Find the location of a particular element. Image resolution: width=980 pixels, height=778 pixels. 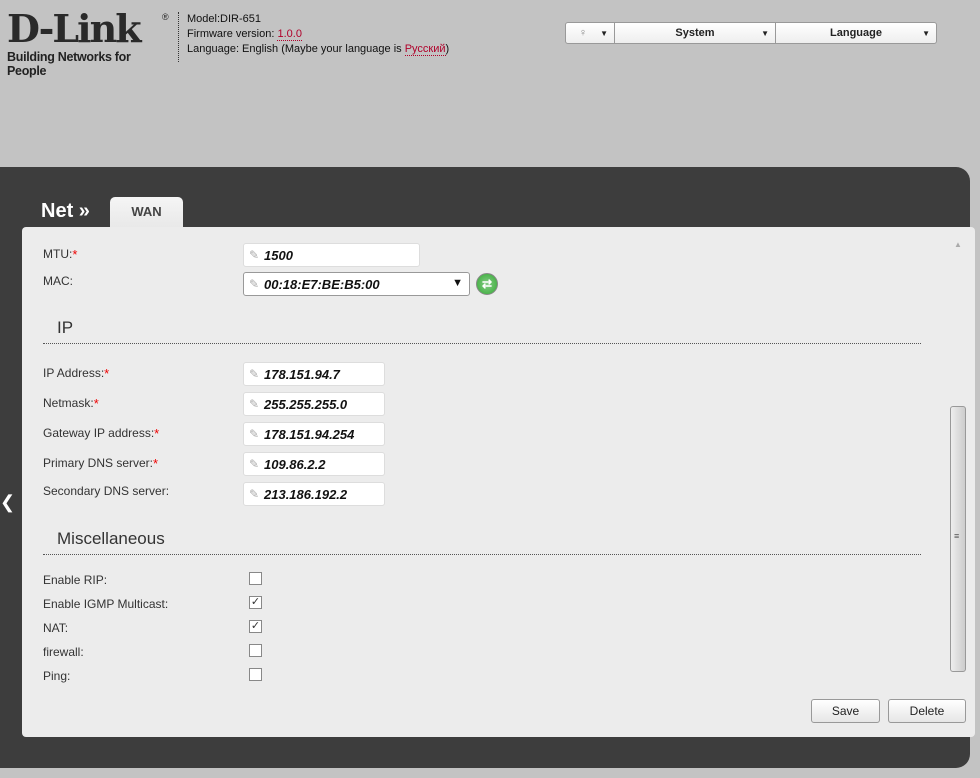

nat-checkbox: ✓ is located at coordinates (255, 626).